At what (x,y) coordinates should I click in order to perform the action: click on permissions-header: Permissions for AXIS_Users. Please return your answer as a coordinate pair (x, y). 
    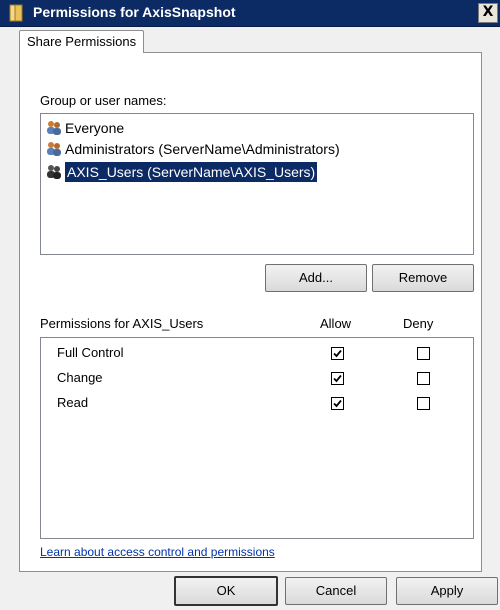
    Looking at the image, I should click on (122, 323).